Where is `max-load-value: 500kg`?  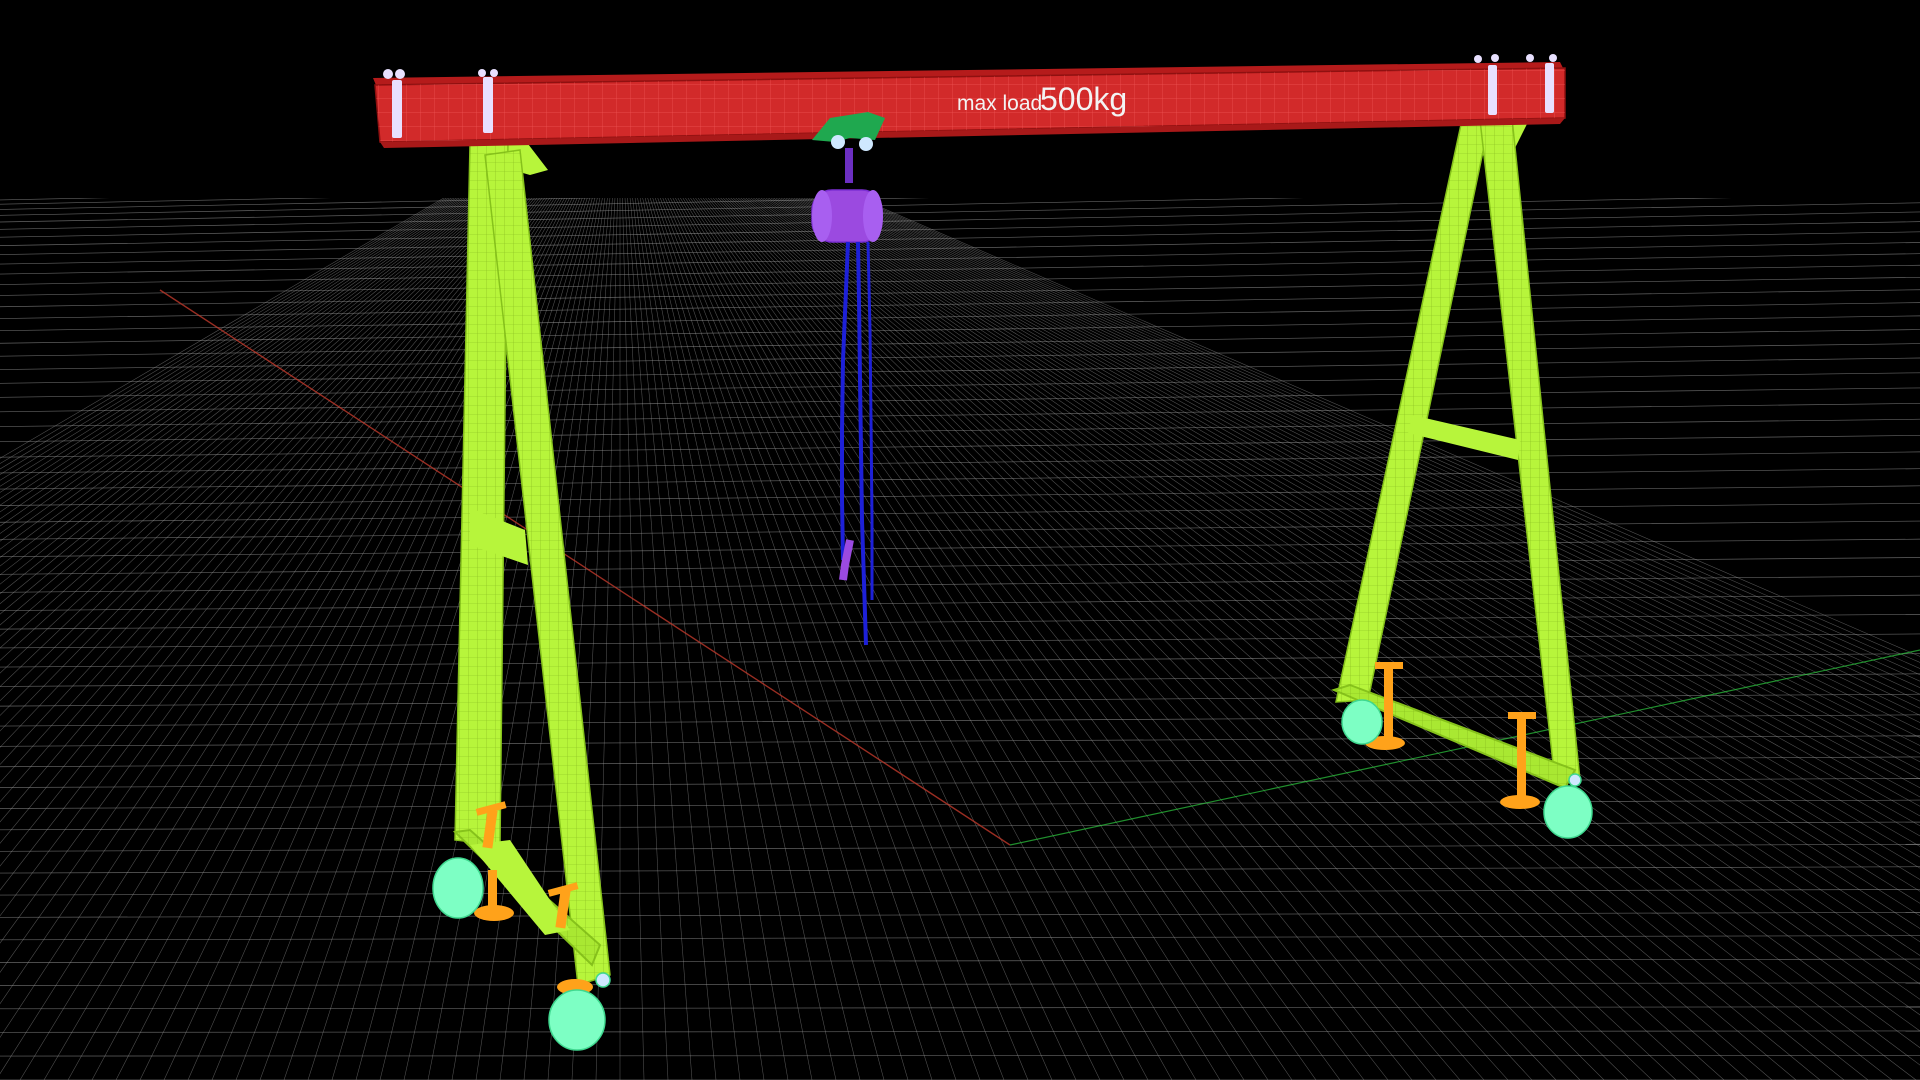
max-load-value: 500kg is located at coordinates (1083, 99).